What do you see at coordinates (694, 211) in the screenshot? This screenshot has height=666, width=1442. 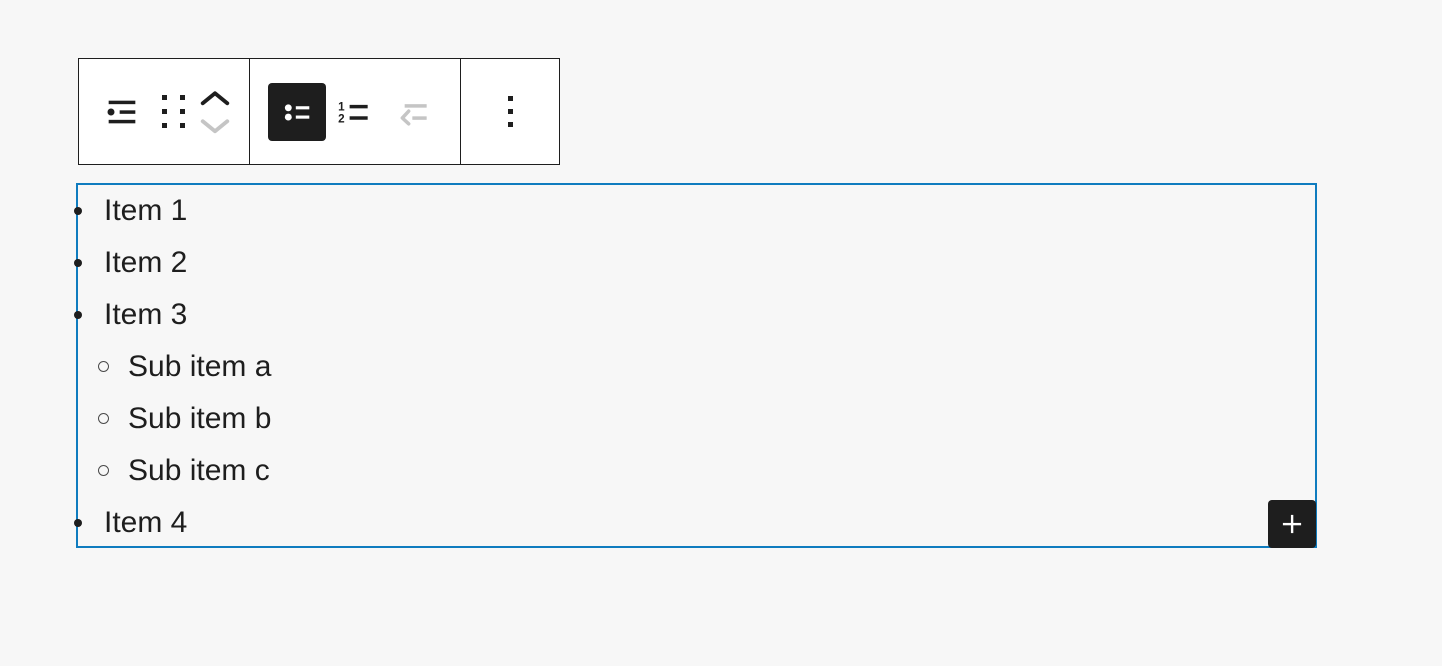 I see `list-item: Item 1` at bounding box center [694, 211].